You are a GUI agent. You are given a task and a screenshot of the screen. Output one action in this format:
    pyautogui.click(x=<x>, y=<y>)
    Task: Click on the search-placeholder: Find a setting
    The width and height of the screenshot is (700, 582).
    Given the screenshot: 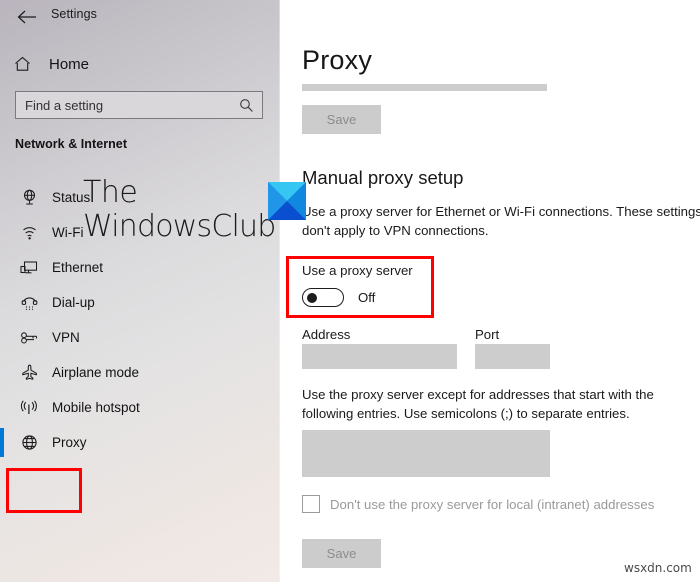 What is the action you would take?
    pyautogui.click(x=64, y=105)
    